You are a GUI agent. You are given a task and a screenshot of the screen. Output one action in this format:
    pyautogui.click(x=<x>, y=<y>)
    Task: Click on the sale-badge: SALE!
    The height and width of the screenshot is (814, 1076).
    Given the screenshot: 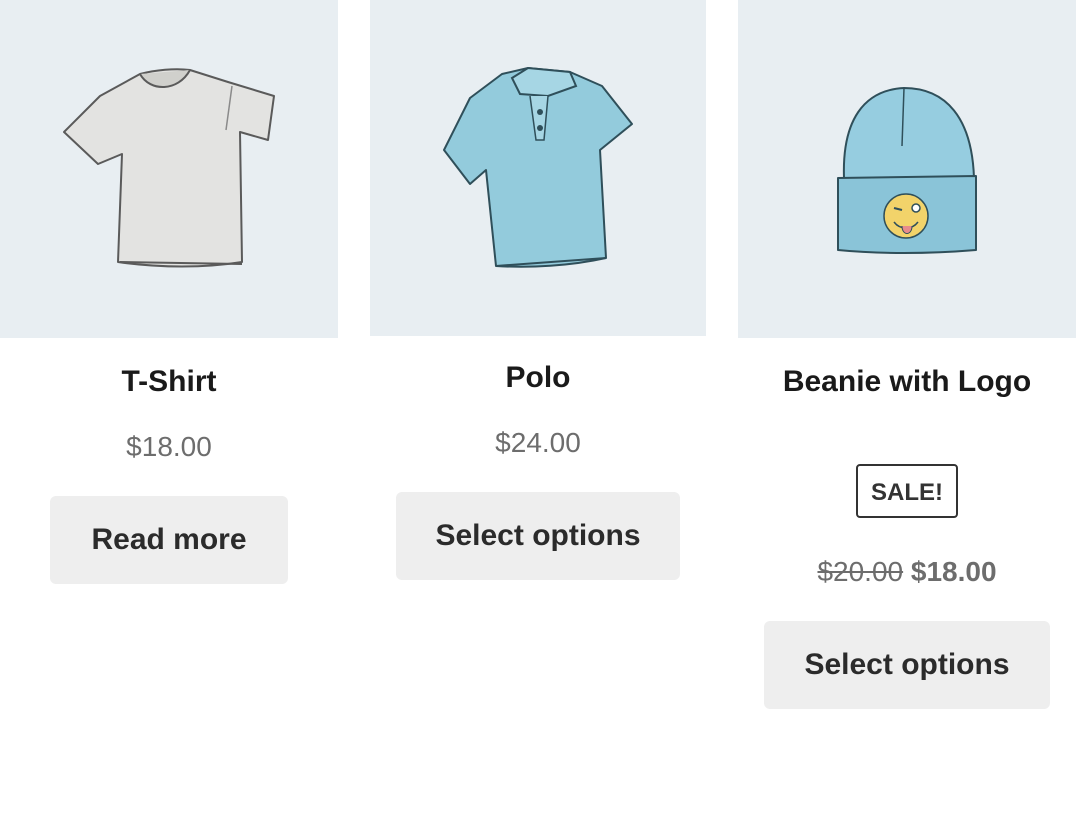 What is the action you would take?
    pyautogui.click(x=907, y=490)
    